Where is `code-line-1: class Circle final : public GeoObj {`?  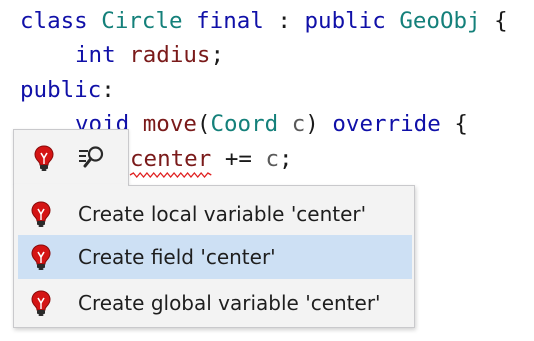 code-line-1: class Circle final : public GeoObj { is located at coordinates (264, 21).